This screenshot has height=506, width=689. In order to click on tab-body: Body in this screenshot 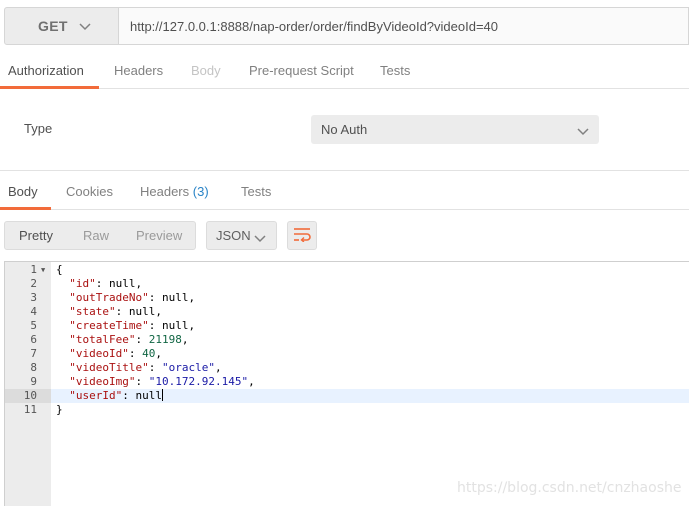, I will do `click(206, 72)`.